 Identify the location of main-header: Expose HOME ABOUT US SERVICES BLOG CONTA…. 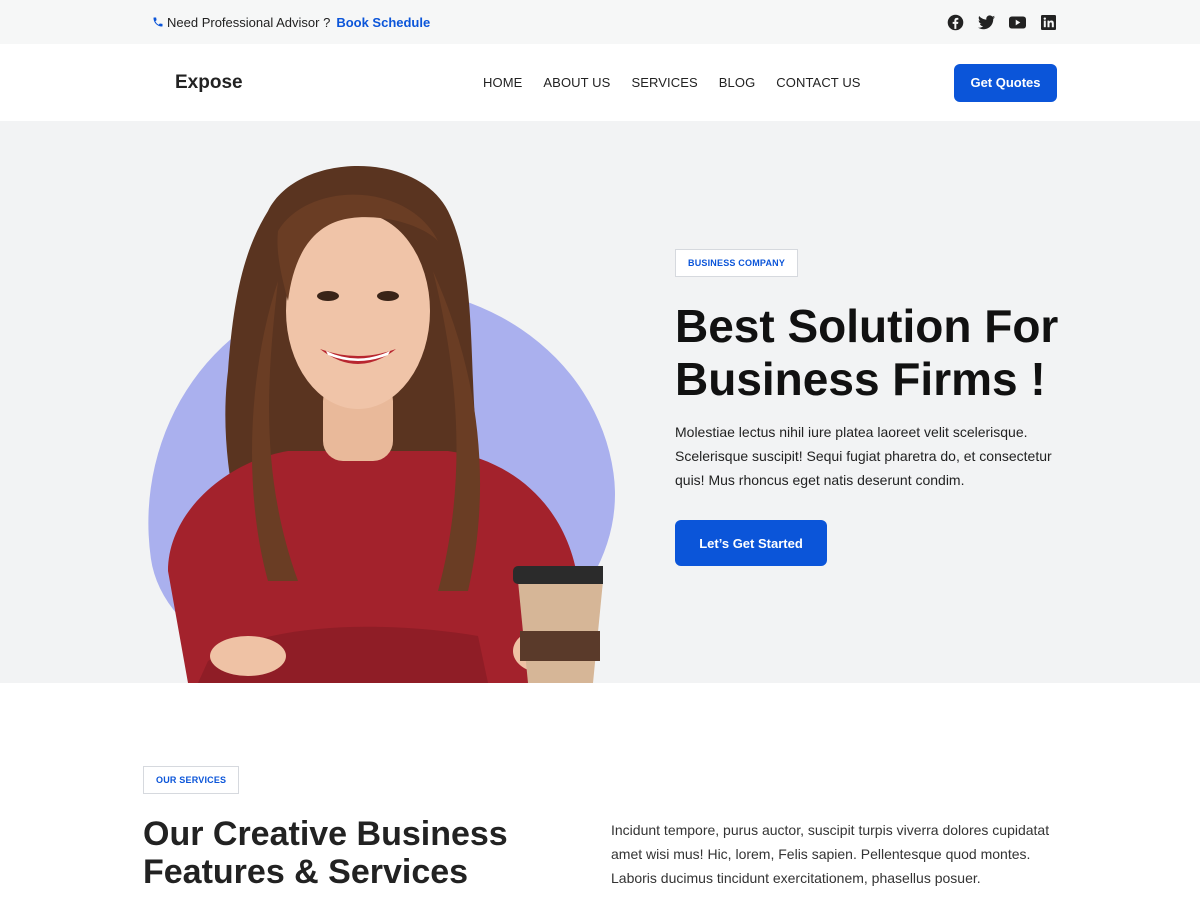
(600, 82).